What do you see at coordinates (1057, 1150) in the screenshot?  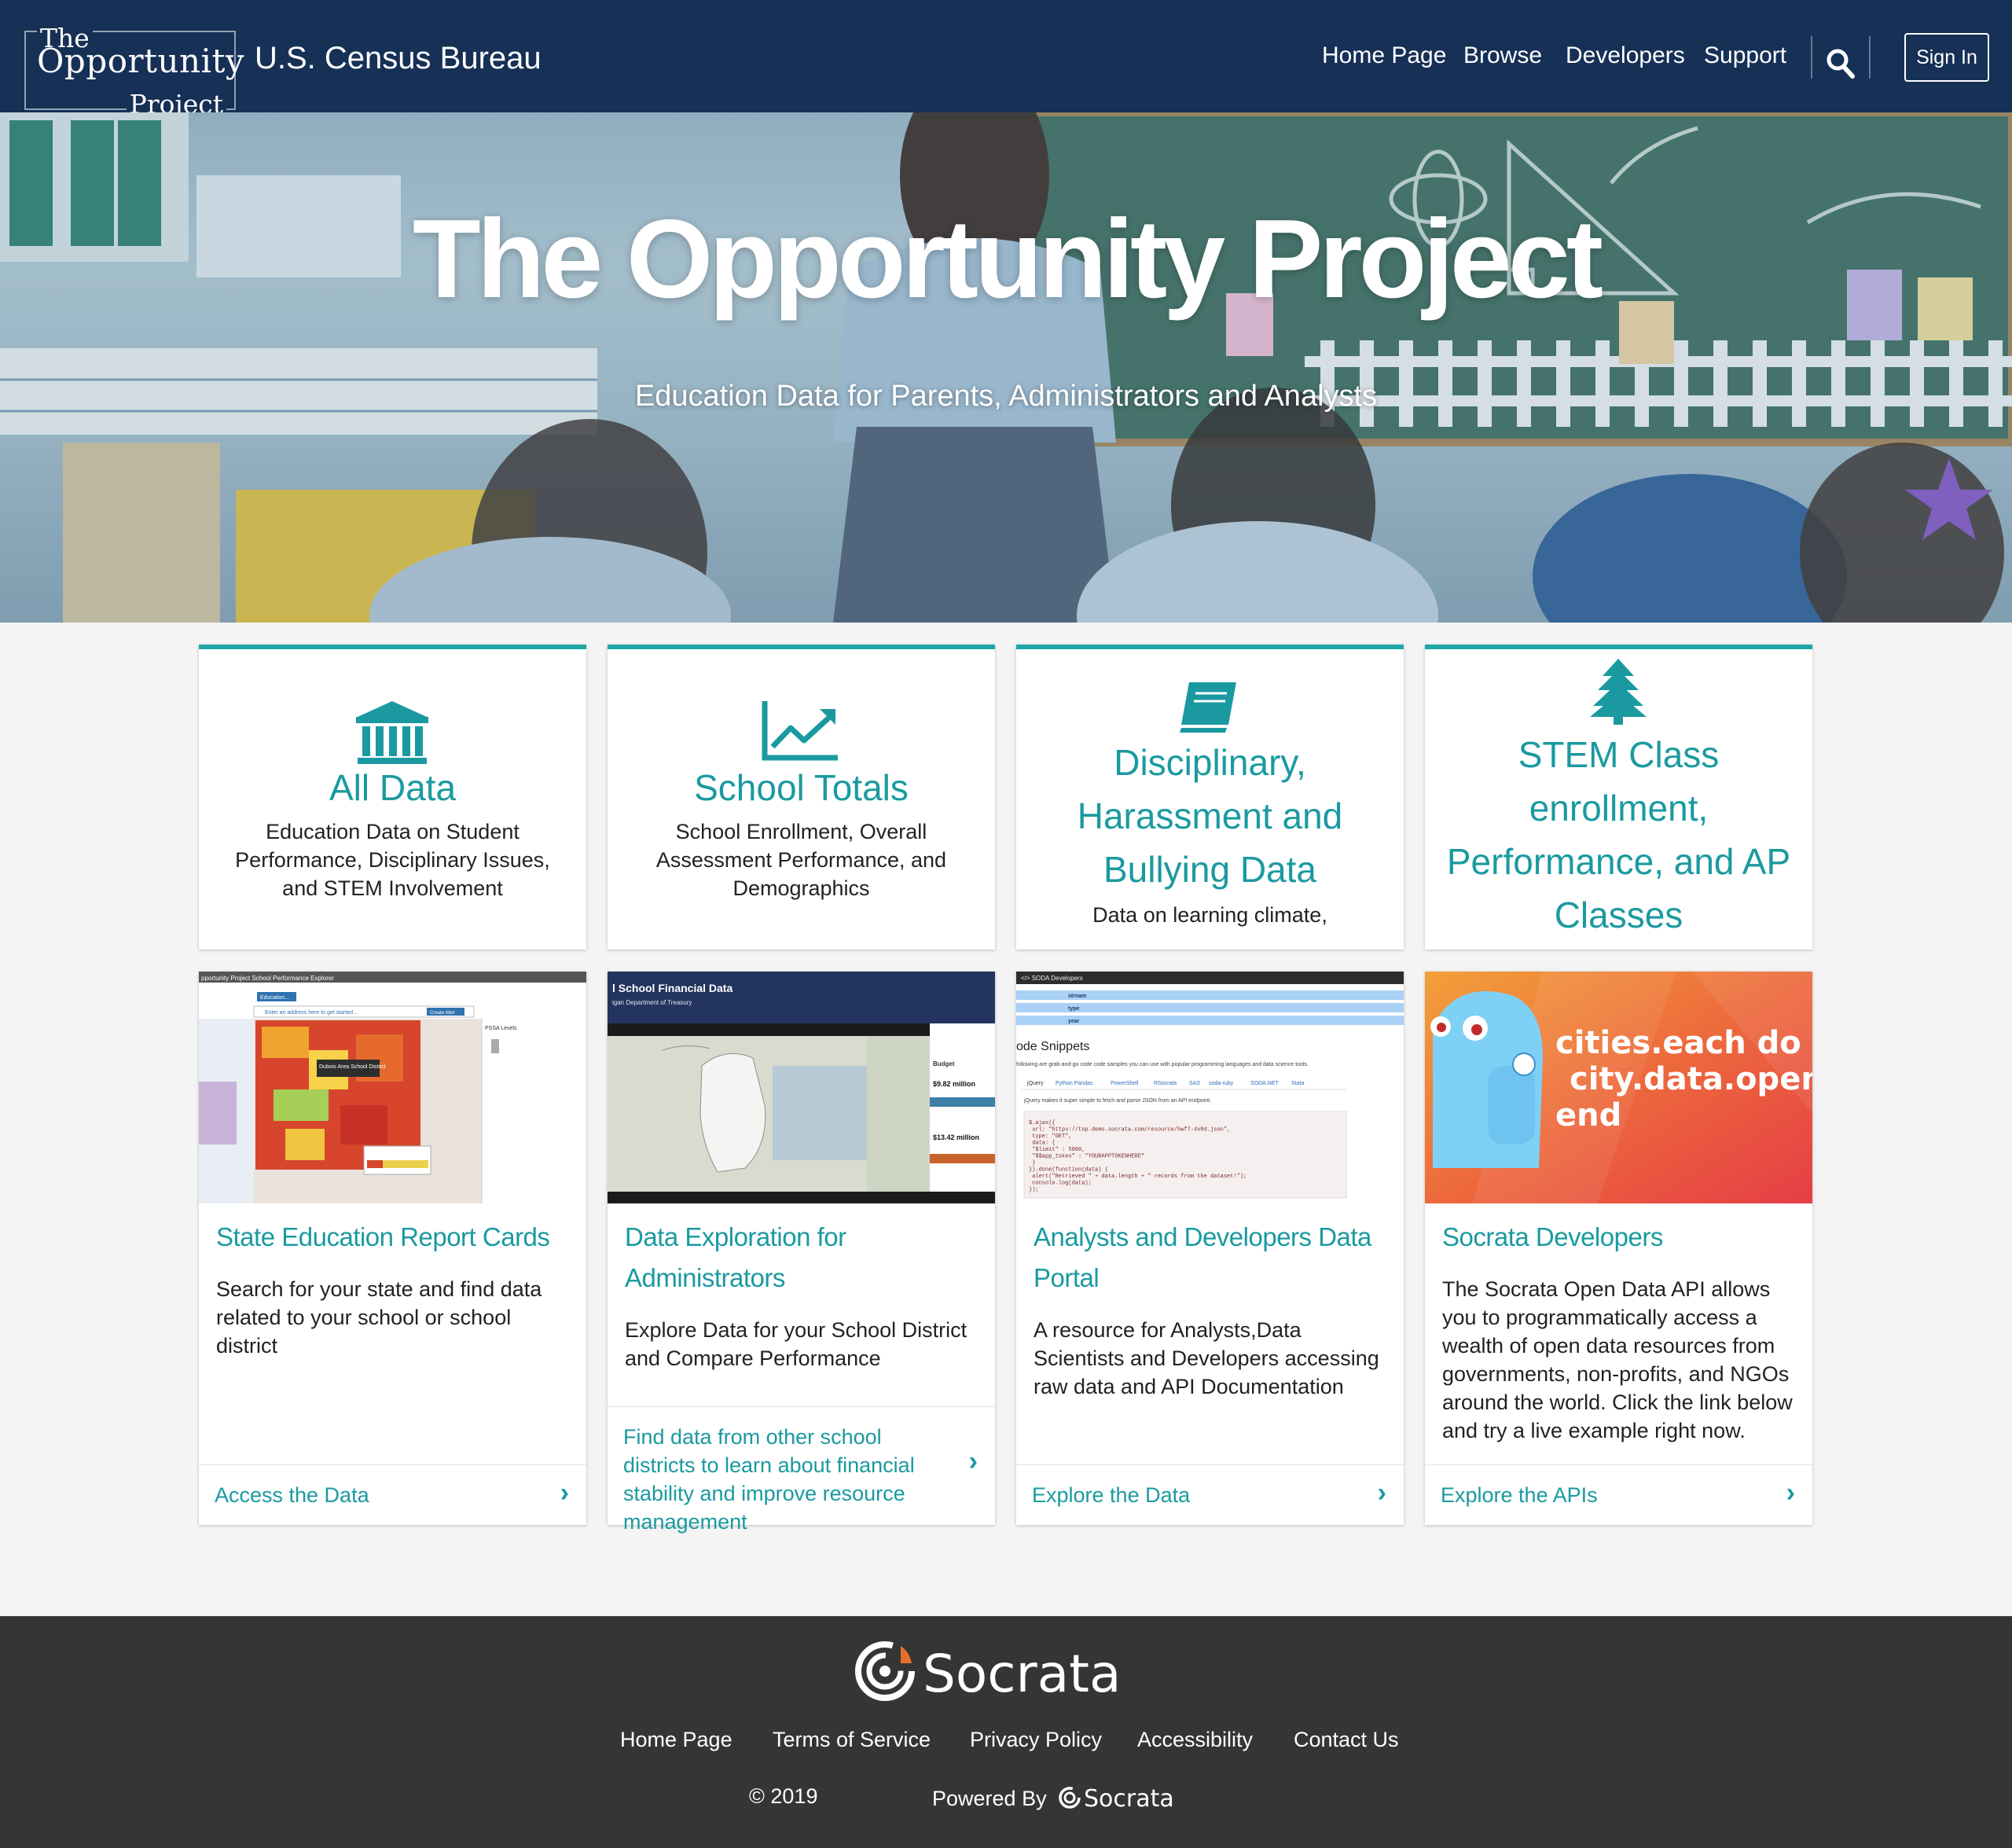 I see `code-line: "$limit" : 5000,` at bounding box center [1057, 1150].